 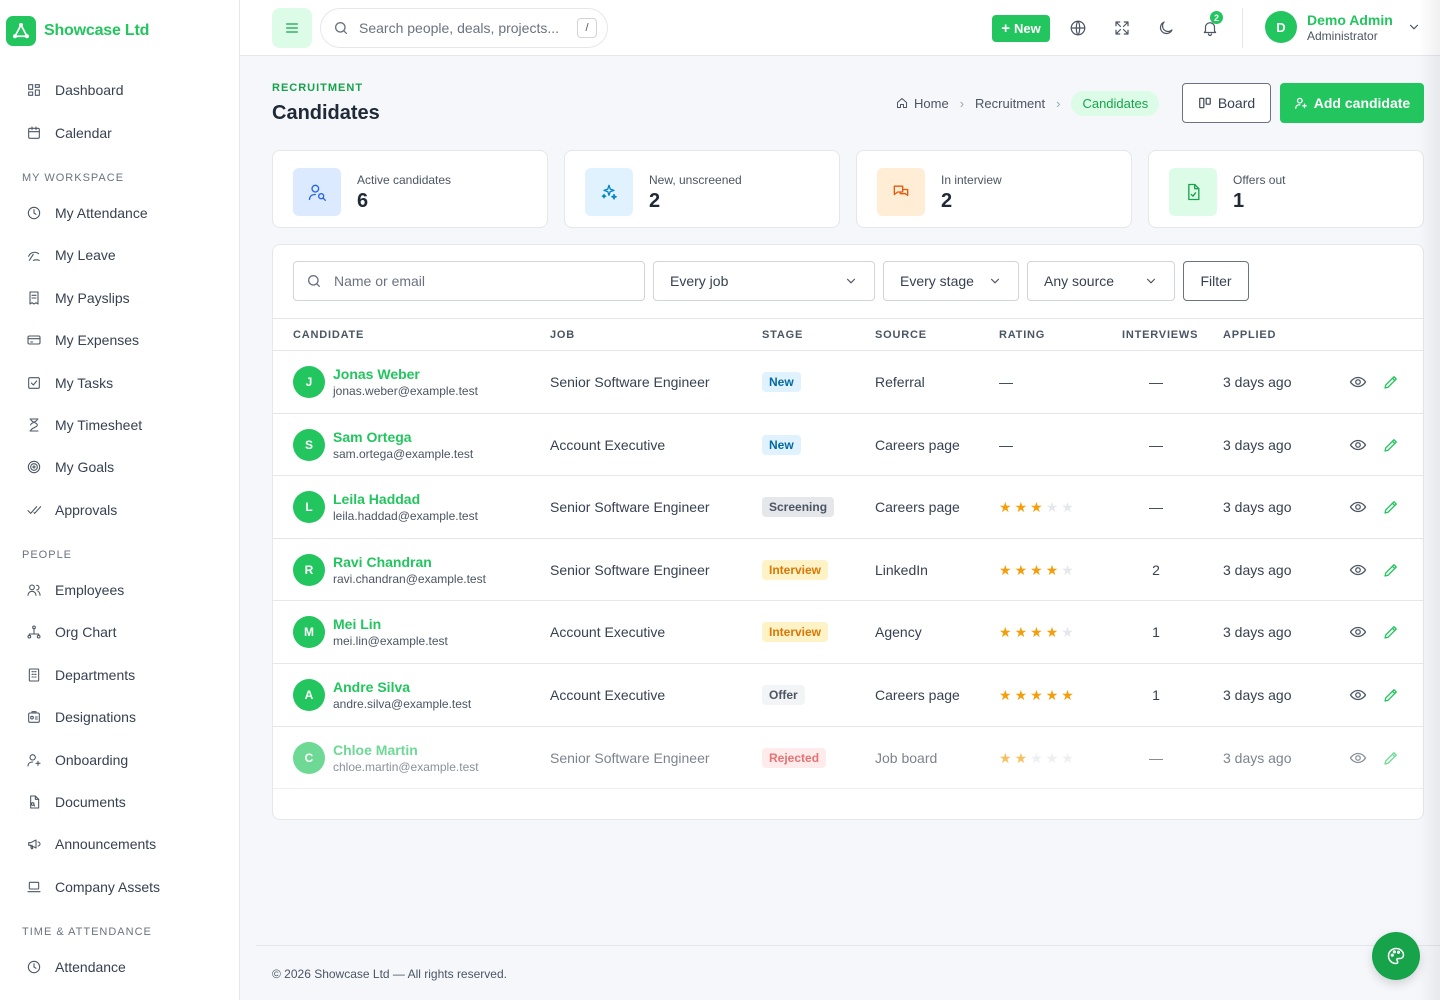 I want to click on candidate-name-link: Andre Silva, so click(x=402, y=687).